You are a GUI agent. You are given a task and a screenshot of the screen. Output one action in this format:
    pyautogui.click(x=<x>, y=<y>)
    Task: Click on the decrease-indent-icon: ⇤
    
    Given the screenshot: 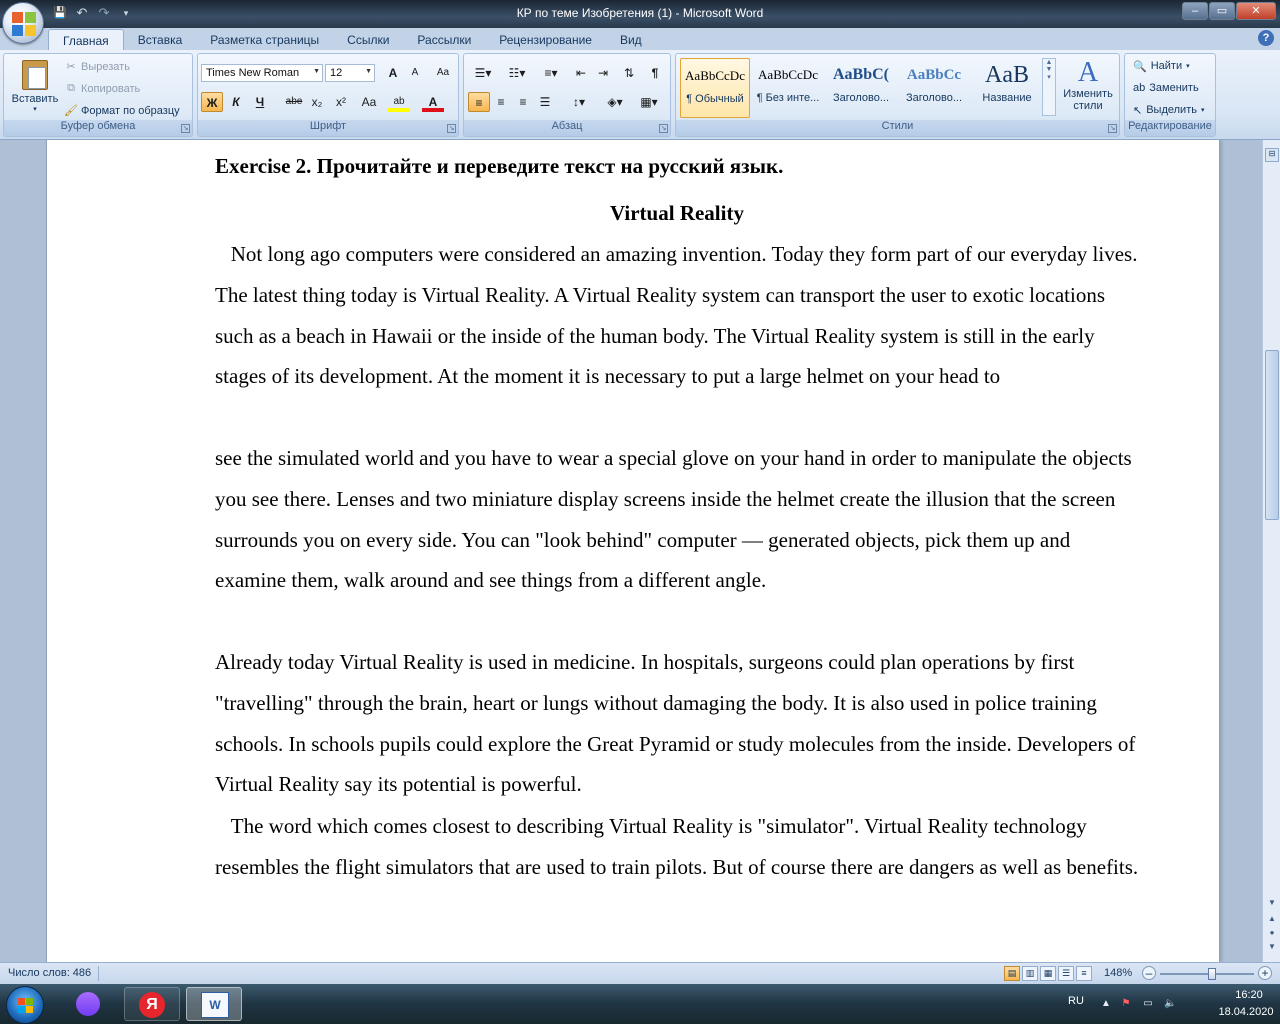 What is the action you would take?
    pyautogui.click(x=581, y=73)
    